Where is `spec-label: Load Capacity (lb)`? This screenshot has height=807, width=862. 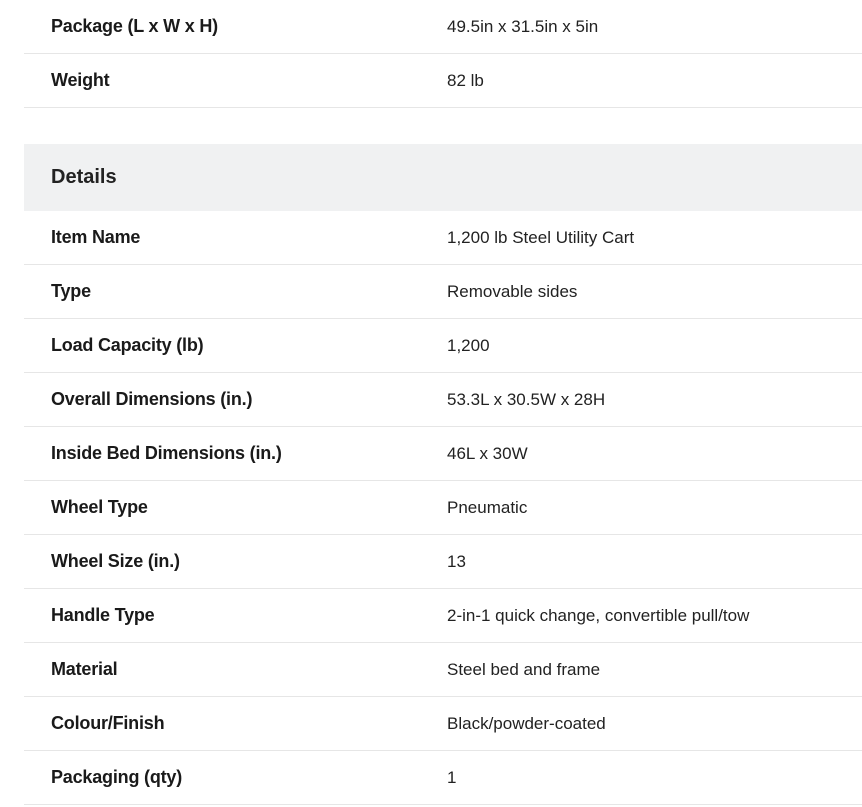 spec-label: Load Capacity (lb) is located at coordinates (127, 345).